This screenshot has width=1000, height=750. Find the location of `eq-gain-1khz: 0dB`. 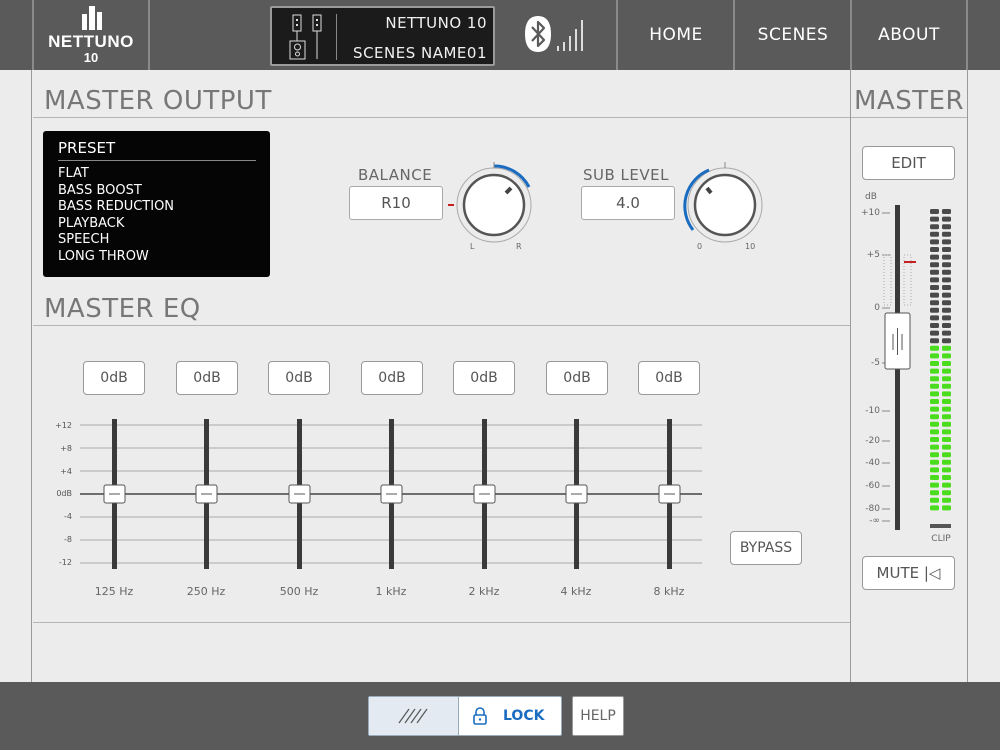

eq-gain-1khz: 0dB is located at coordinates (392, 378).